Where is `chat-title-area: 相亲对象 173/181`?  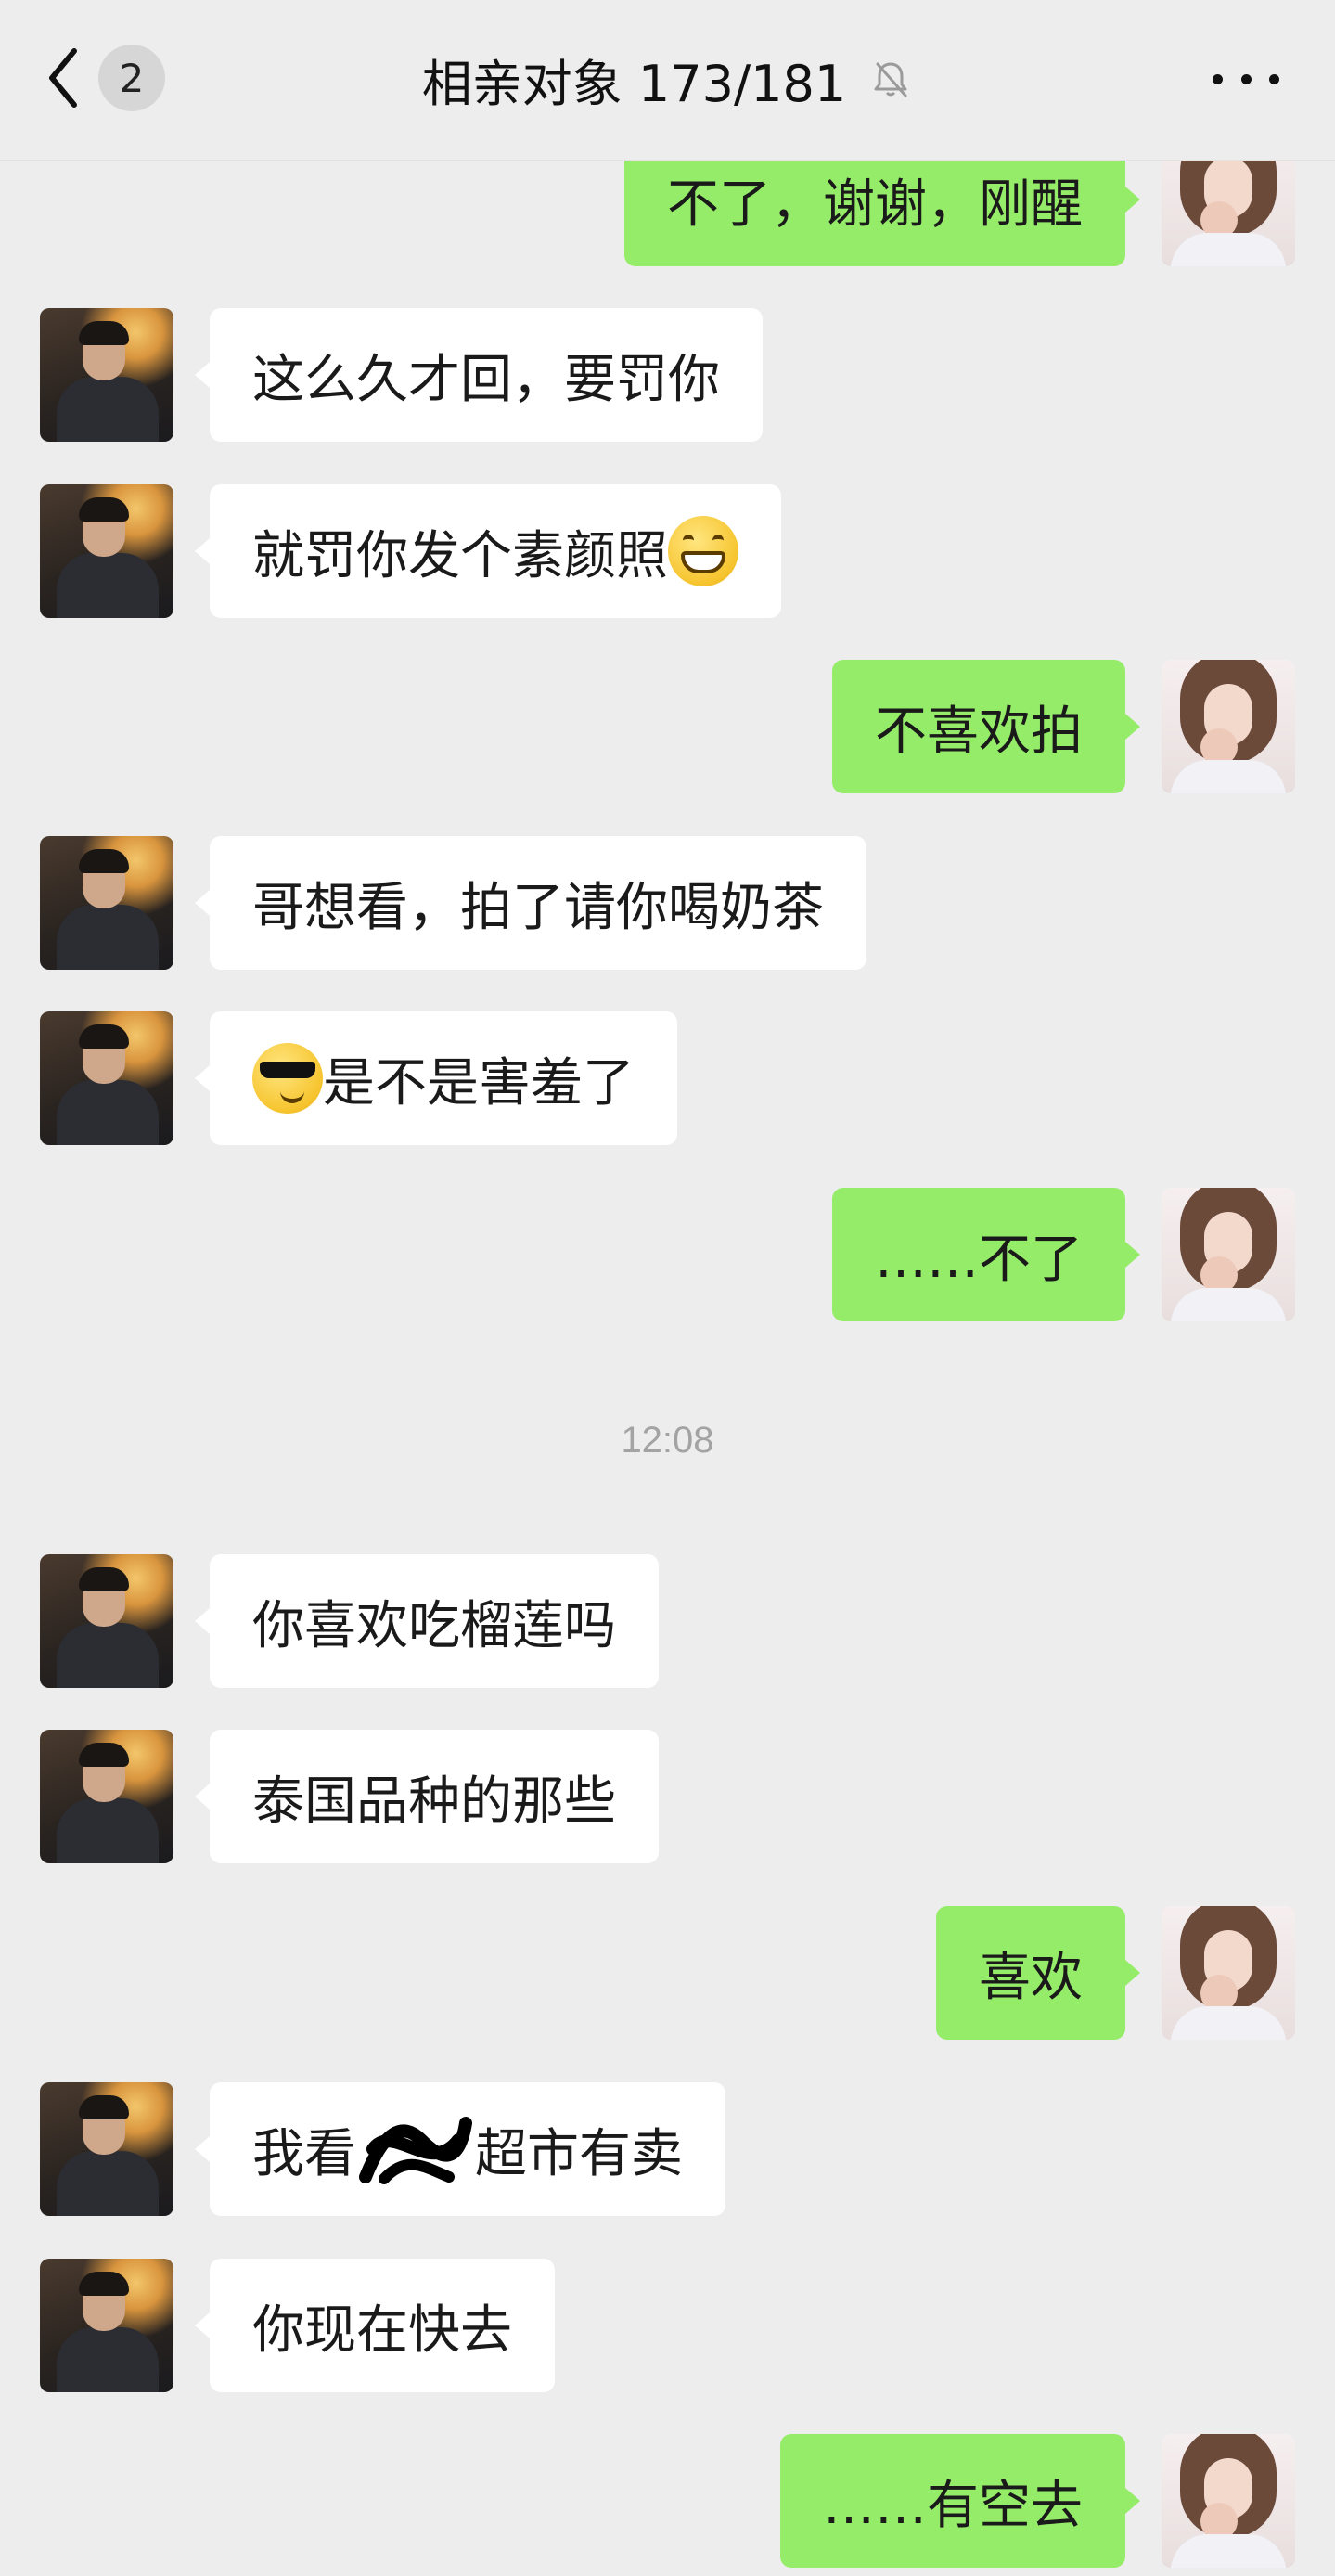
chat-title-area: 相亲对象 173/181 is located at coordinates (667, 79).